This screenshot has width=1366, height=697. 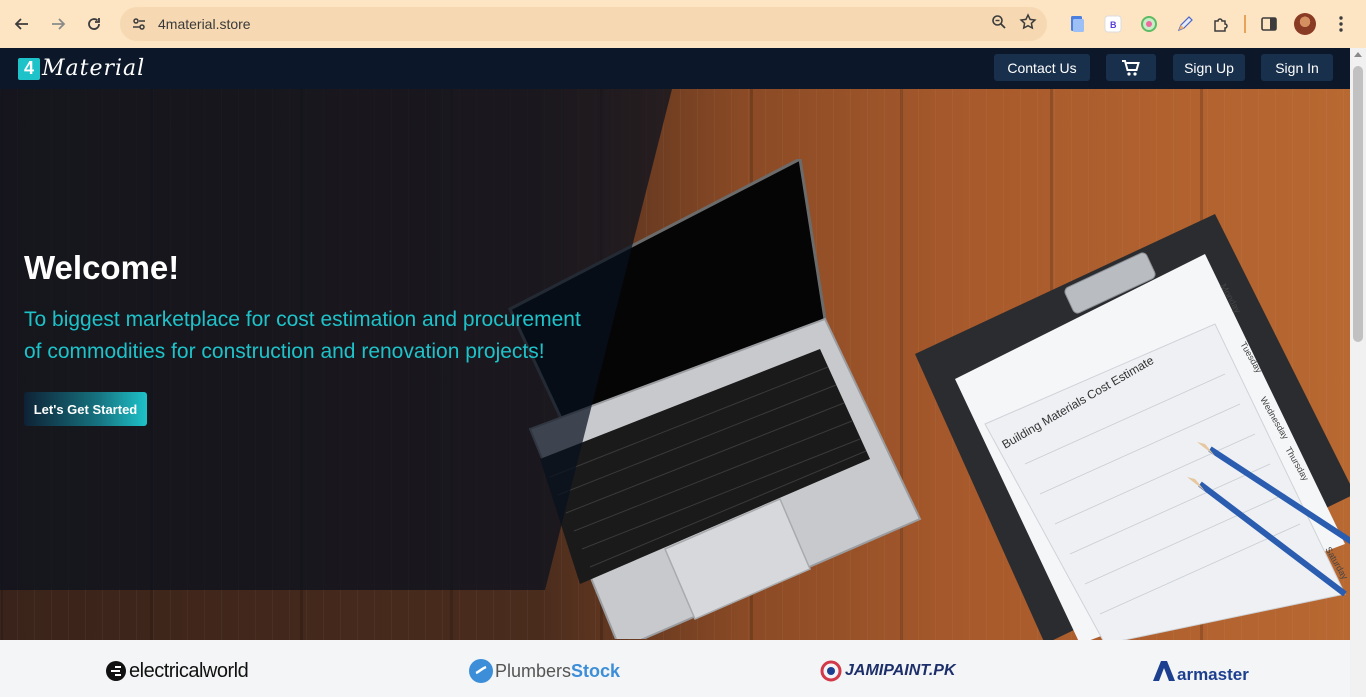 What do you see at coordinates (1221, 24) in the screenshot?
I see `puzzle-icon` at bounding box center [1221, 24].